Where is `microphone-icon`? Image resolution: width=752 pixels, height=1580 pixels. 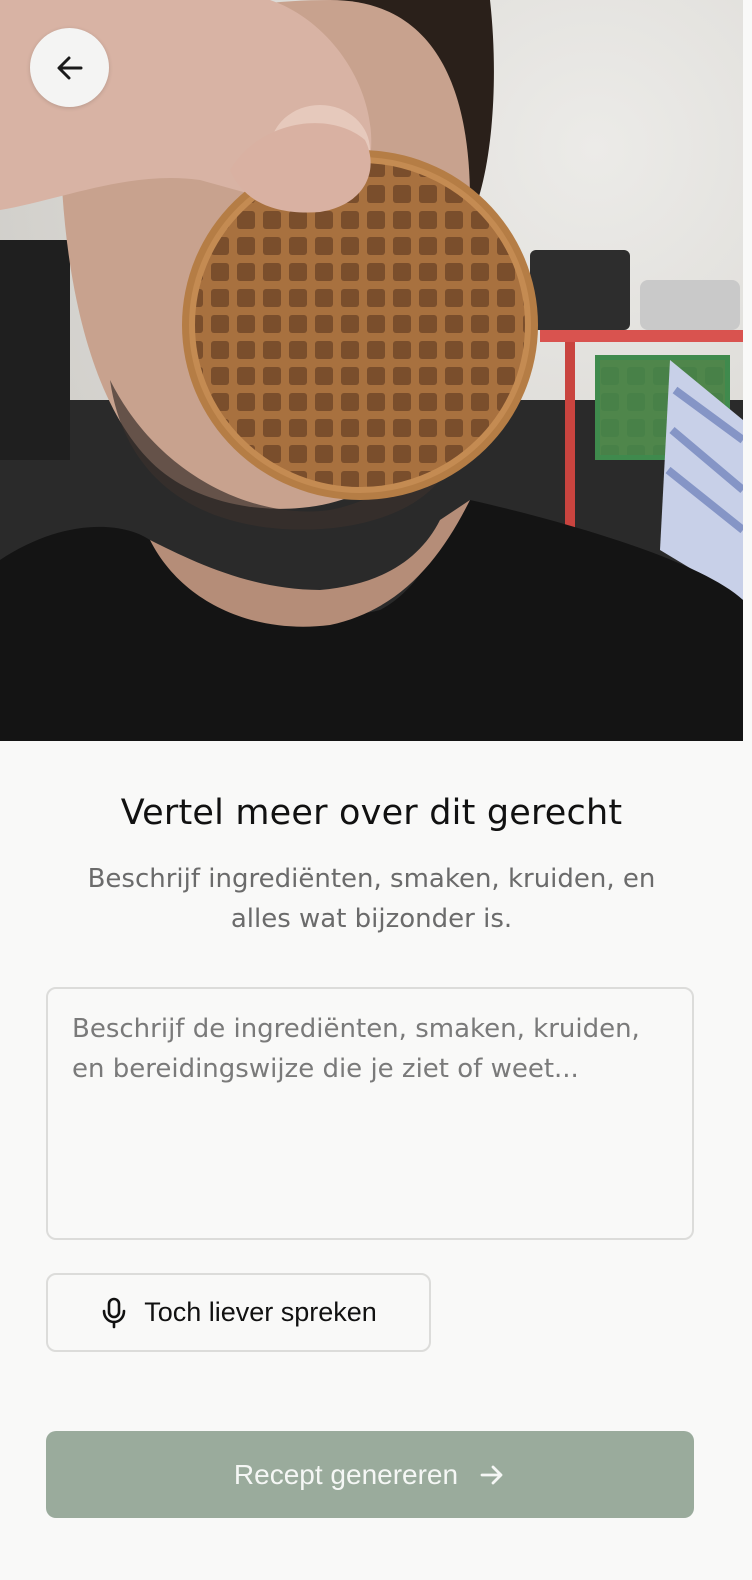 microphone-icon is located at coordinates (114, 1313).